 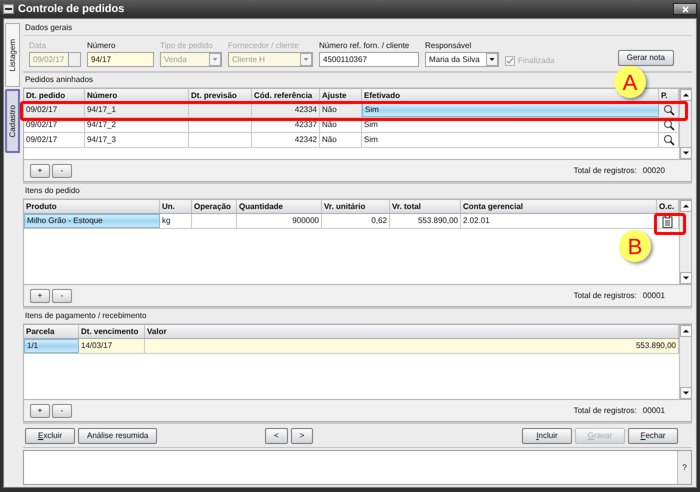 I want to click on checkbox-label: Finalizada, so click(x=536, y=61).